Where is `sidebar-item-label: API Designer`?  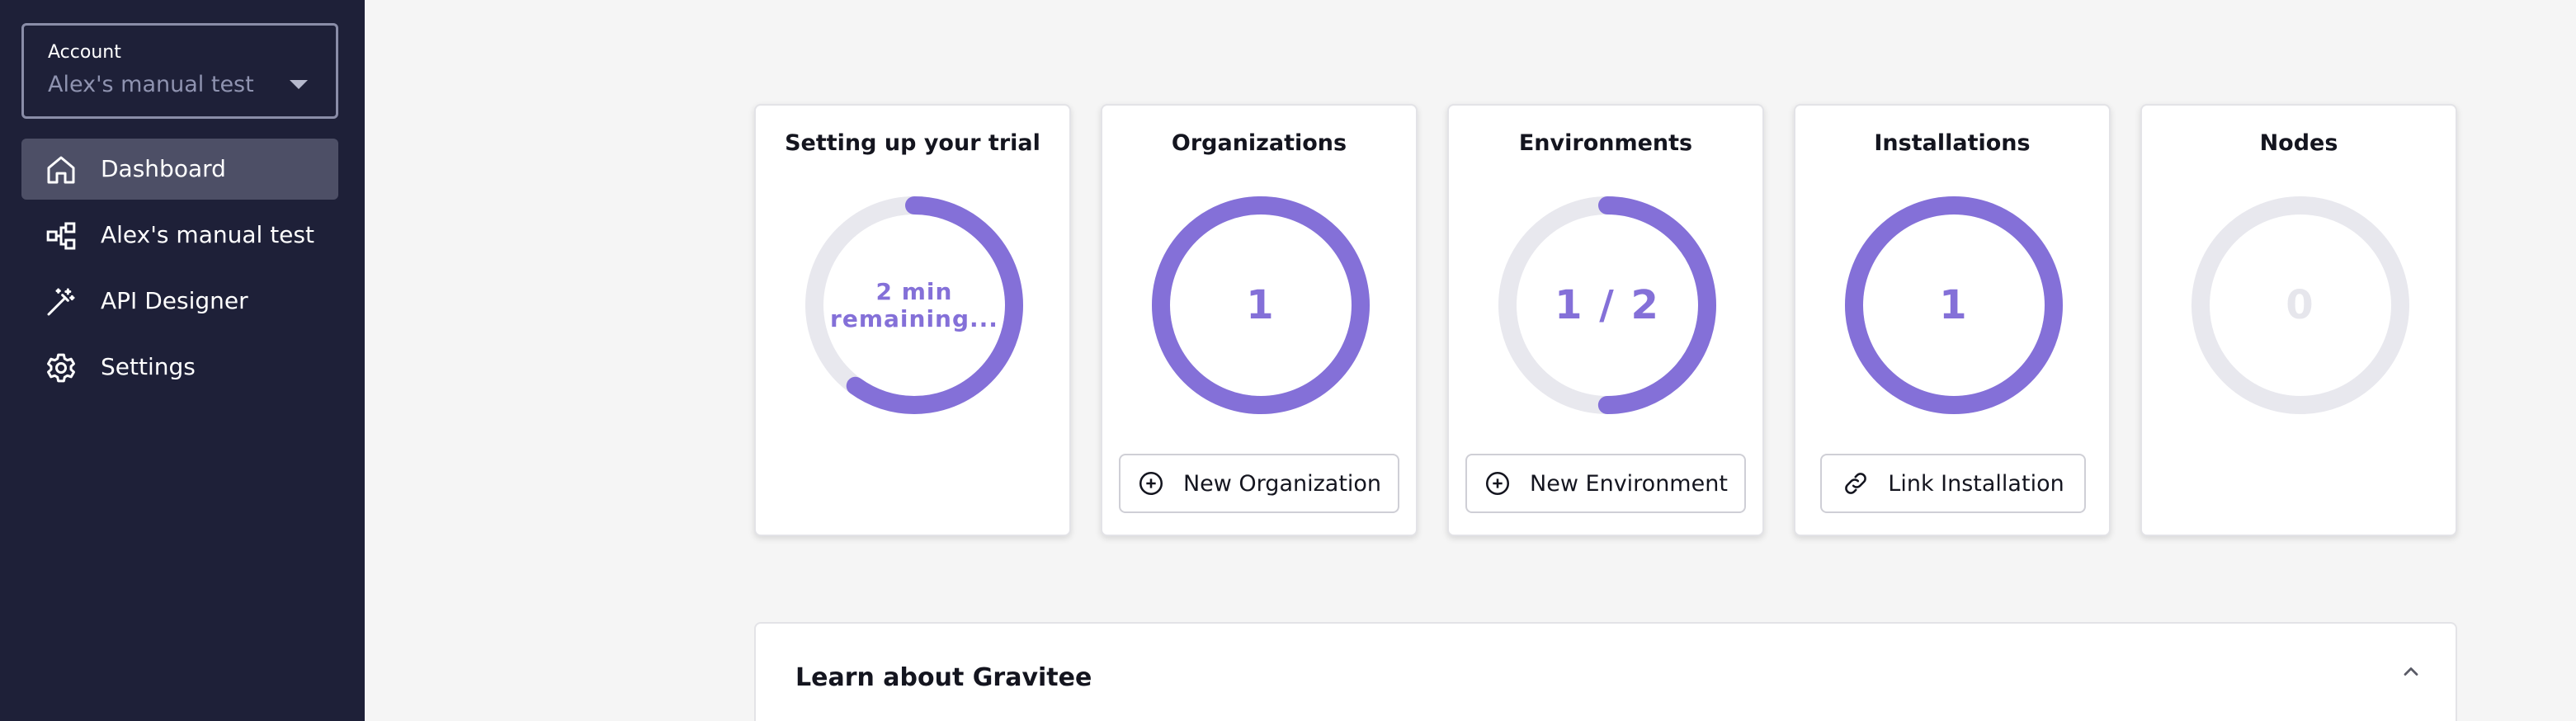
sidebar-item-label: API Designer is located at coordinates (174, 300).